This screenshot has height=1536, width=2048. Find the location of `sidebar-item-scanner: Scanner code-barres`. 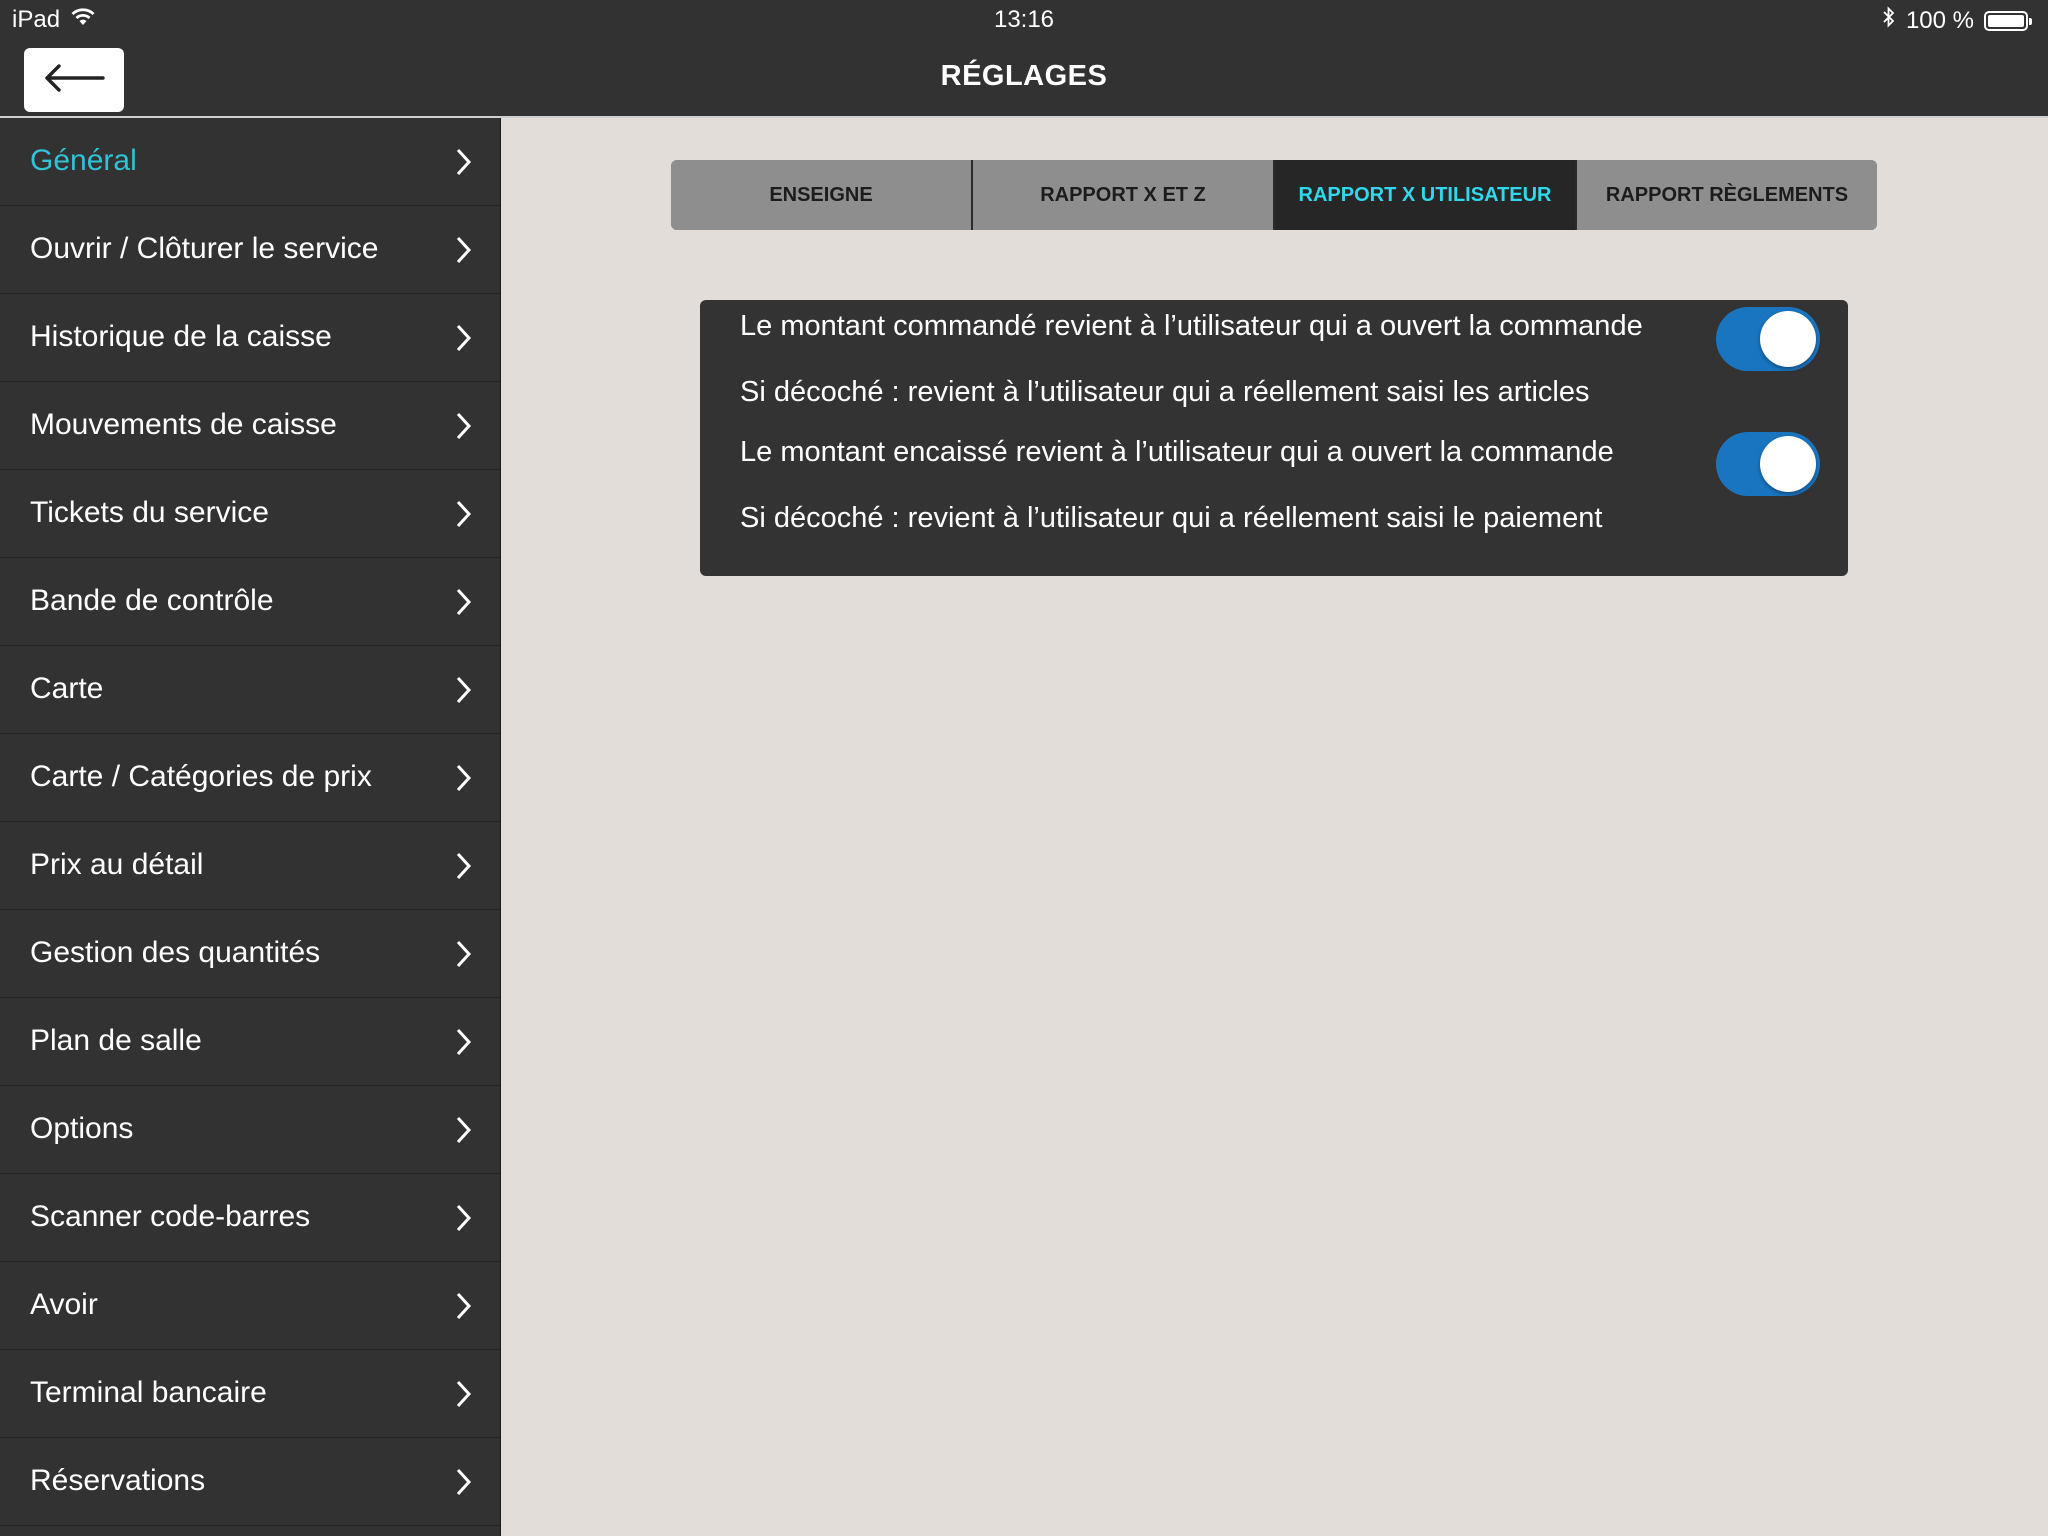

sidebar-item-scanner: Scanner code-barres is located at coordinates (250, 1218).